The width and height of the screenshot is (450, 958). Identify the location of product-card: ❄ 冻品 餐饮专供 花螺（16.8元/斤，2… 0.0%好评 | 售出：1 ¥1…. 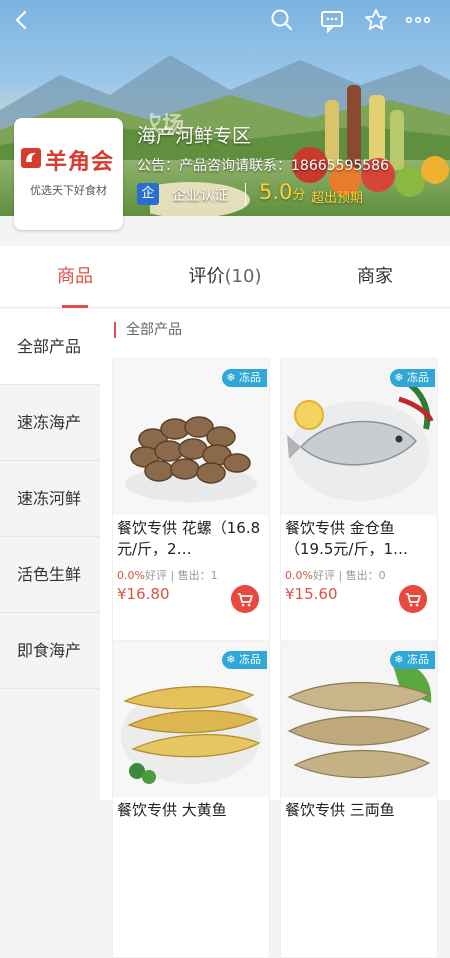
(191, 517).